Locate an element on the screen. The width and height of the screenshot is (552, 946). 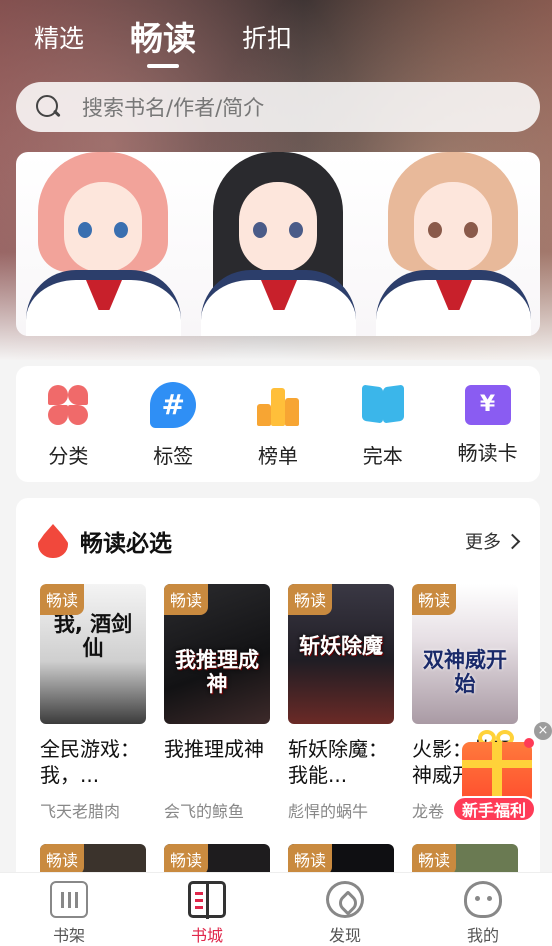
category-shortcuts: 分类 # 标签 榜单 完本 ¥ 畅读卡 is located at coordinates (278, 424).